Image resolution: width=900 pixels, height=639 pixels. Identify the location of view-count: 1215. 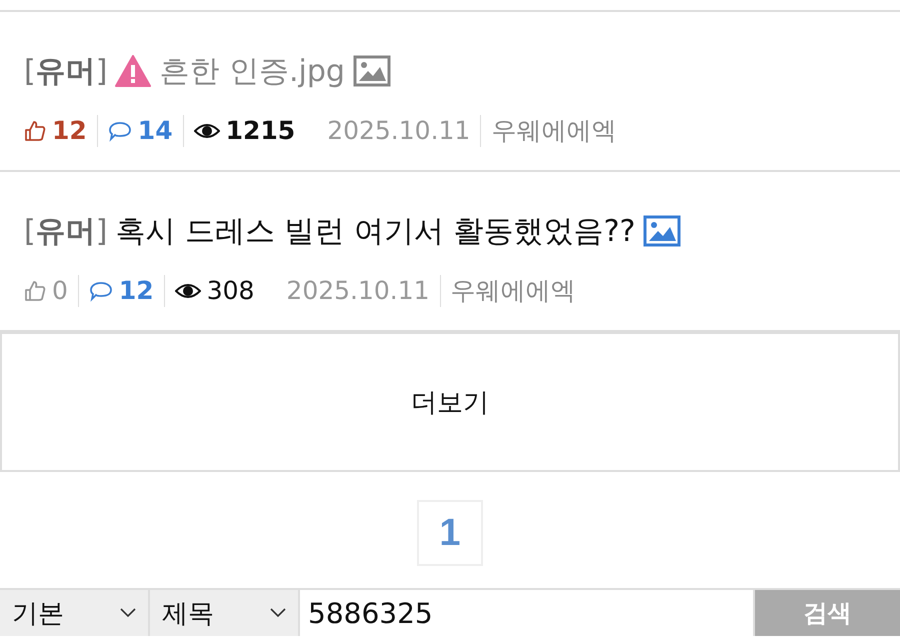
(261, 130).